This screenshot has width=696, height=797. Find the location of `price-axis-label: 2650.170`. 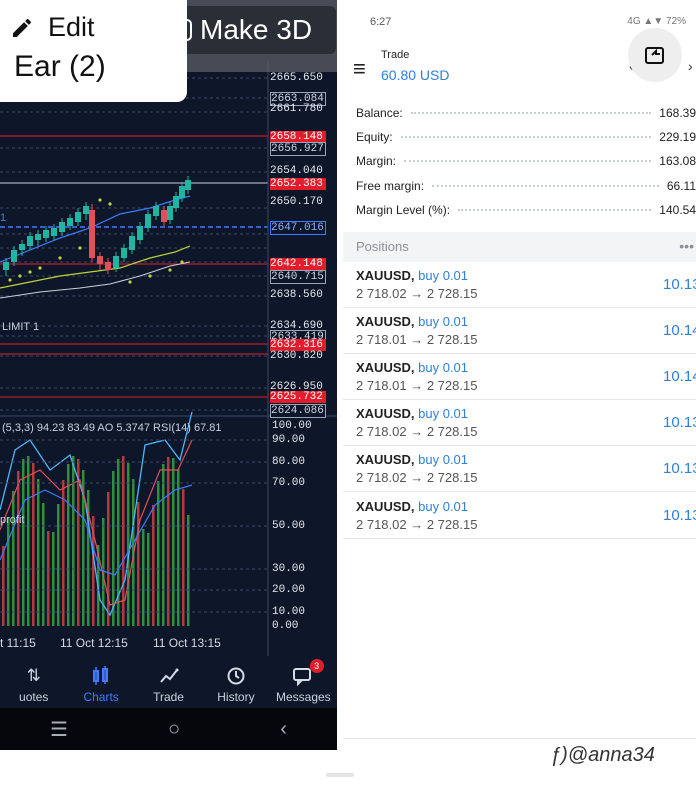

price-axis-label: 2650.170 is located at coordinates (296, 202).